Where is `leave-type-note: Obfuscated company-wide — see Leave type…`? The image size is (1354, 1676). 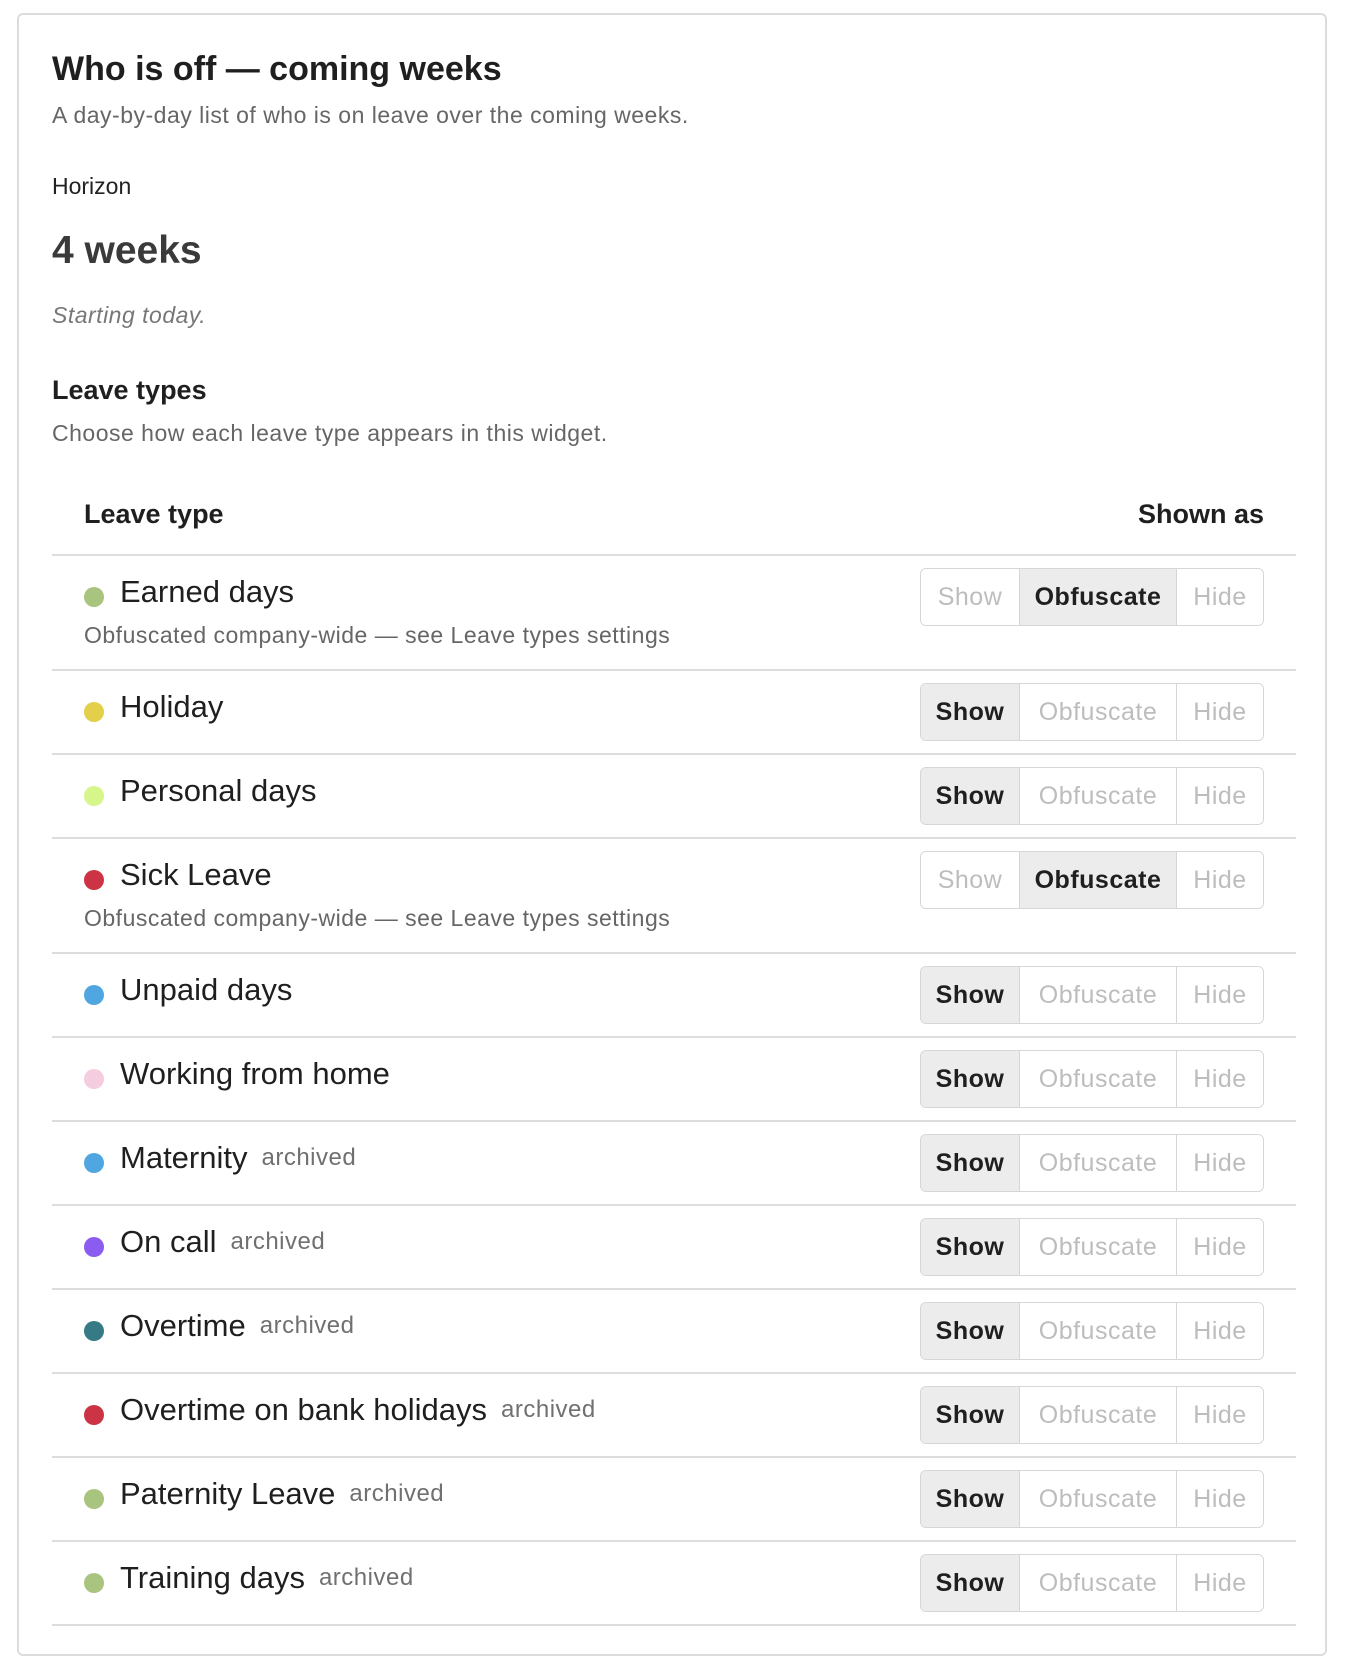
leave-type-note: Obfuscated company-wide — see Leave type… is located at coordinates (377, 918).